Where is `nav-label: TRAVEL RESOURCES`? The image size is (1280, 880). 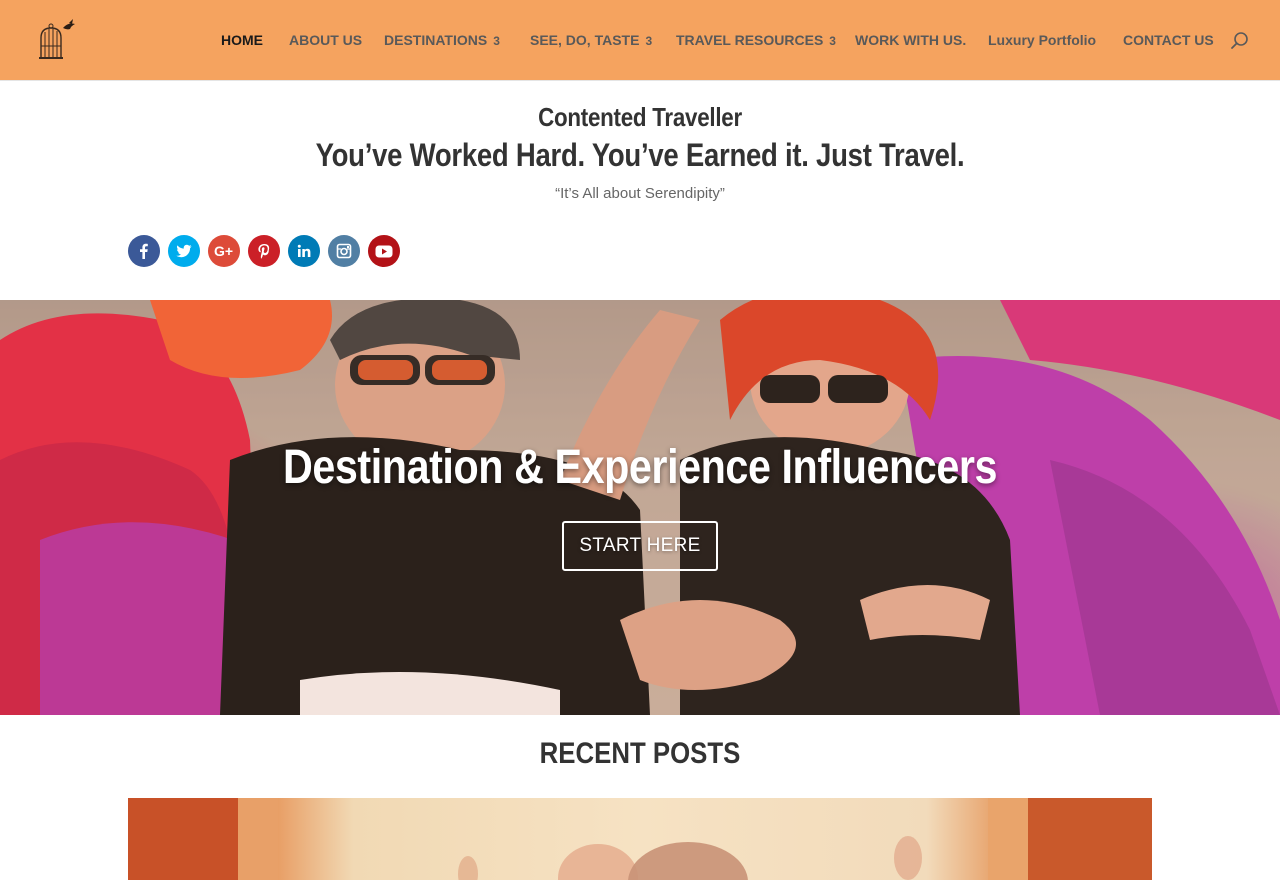 nav-label: TRAVEL RESOURCES is located at coordinates (750, 40).